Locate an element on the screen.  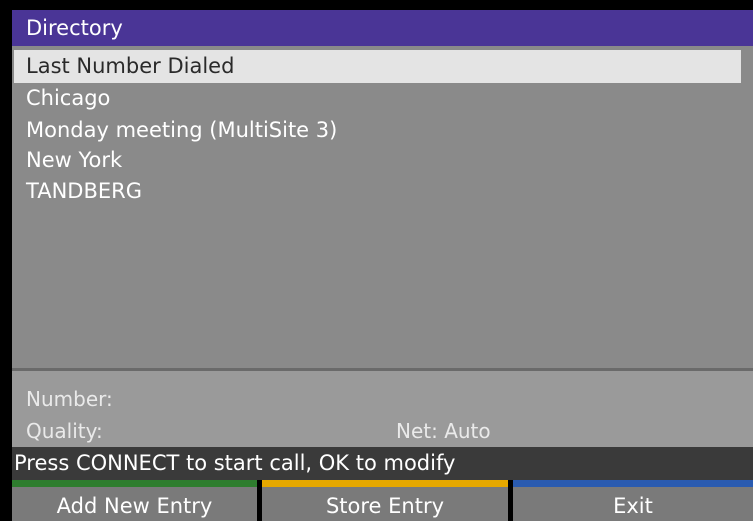
add-new-entry-button: Add New Entry is located at coordinates (134, 500).